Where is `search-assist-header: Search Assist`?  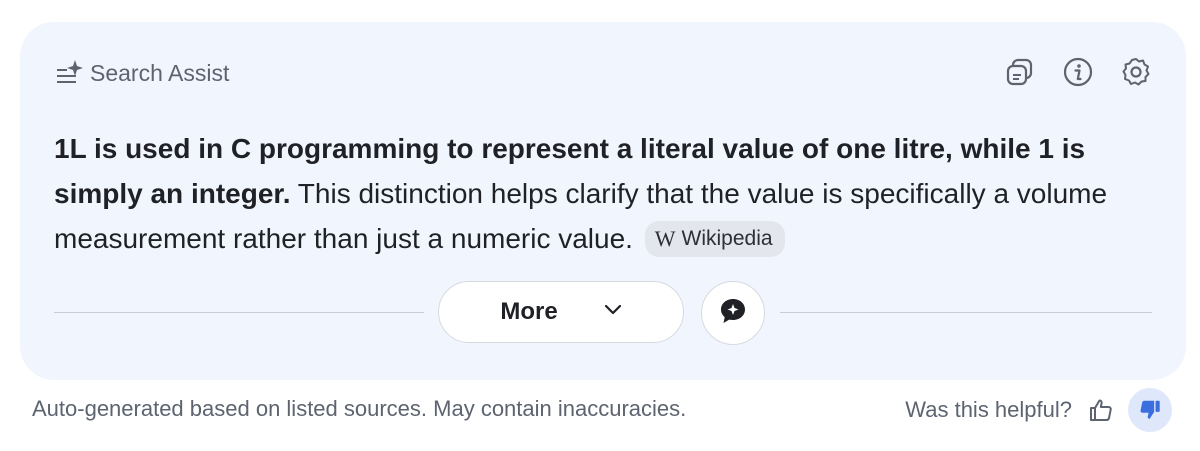 search-assist-header: Search Assist is located at coordinates (141, 73).